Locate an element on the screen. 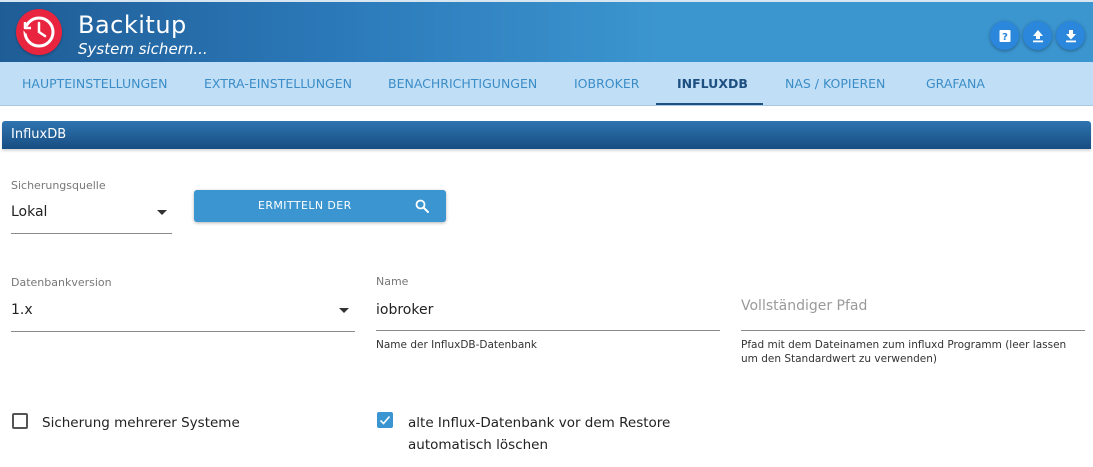 Image resolution: width=1093 pixels, height=467 pixels. multi-system-checkbox is located at coordinates (20, 421).